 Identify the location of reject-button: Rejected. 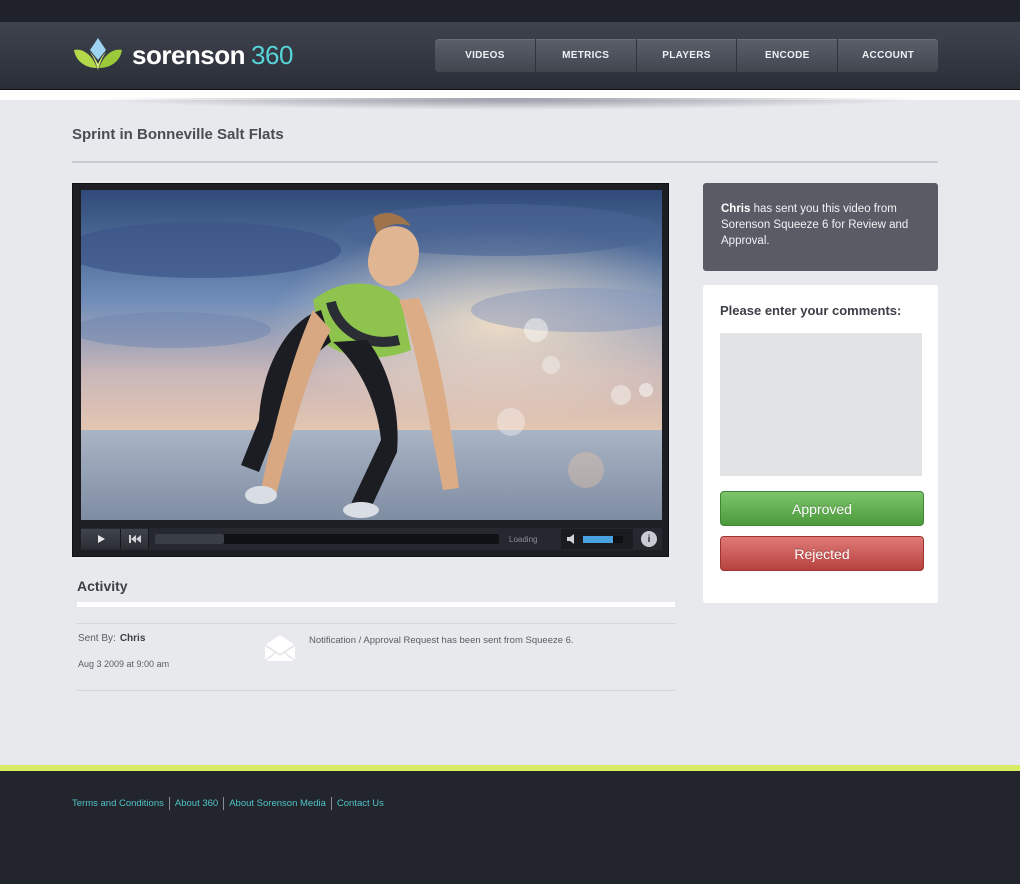
(822, 553).